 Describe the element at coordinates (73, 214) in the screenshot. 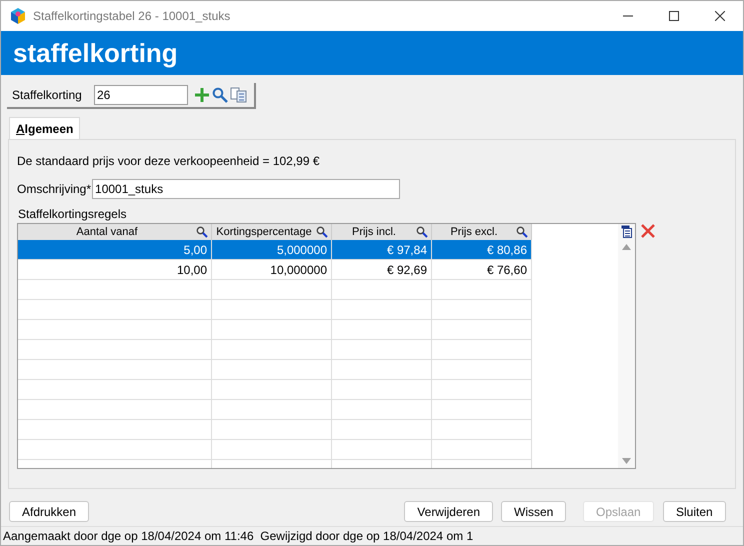

I see `section-label: Staffelkortingsregels` at that location.